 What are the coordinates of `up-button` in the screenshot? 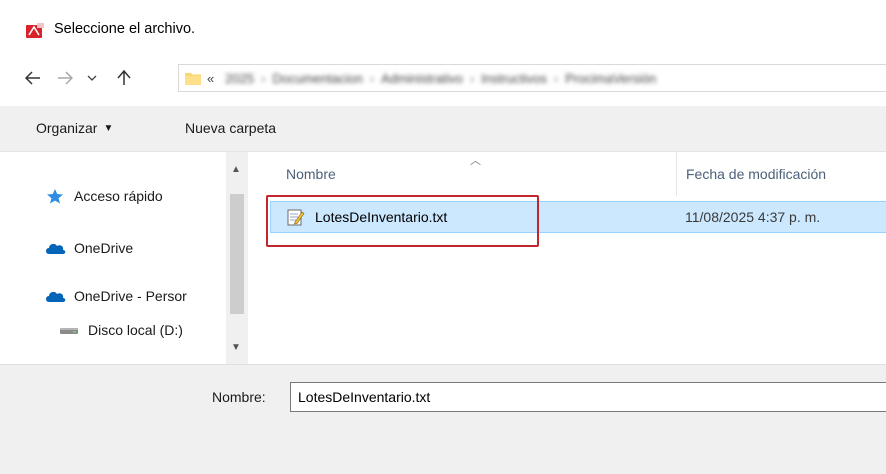 It's located at (124, 78).